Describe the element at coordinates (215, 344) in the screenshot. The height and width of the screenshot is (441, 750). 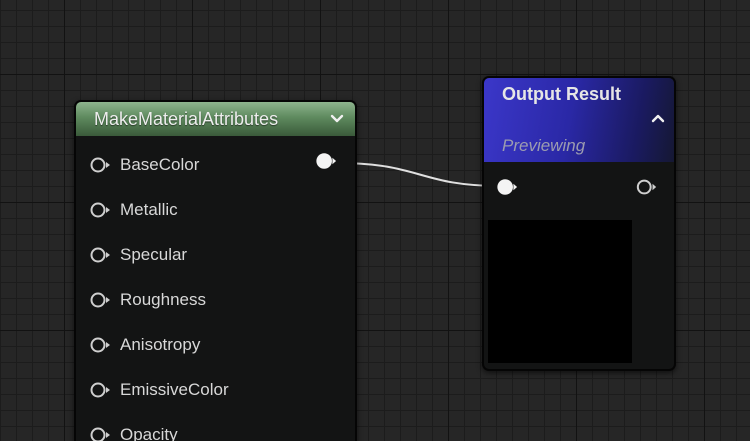
I see `pin-row-anisotropy: Anisotropy` at that location.